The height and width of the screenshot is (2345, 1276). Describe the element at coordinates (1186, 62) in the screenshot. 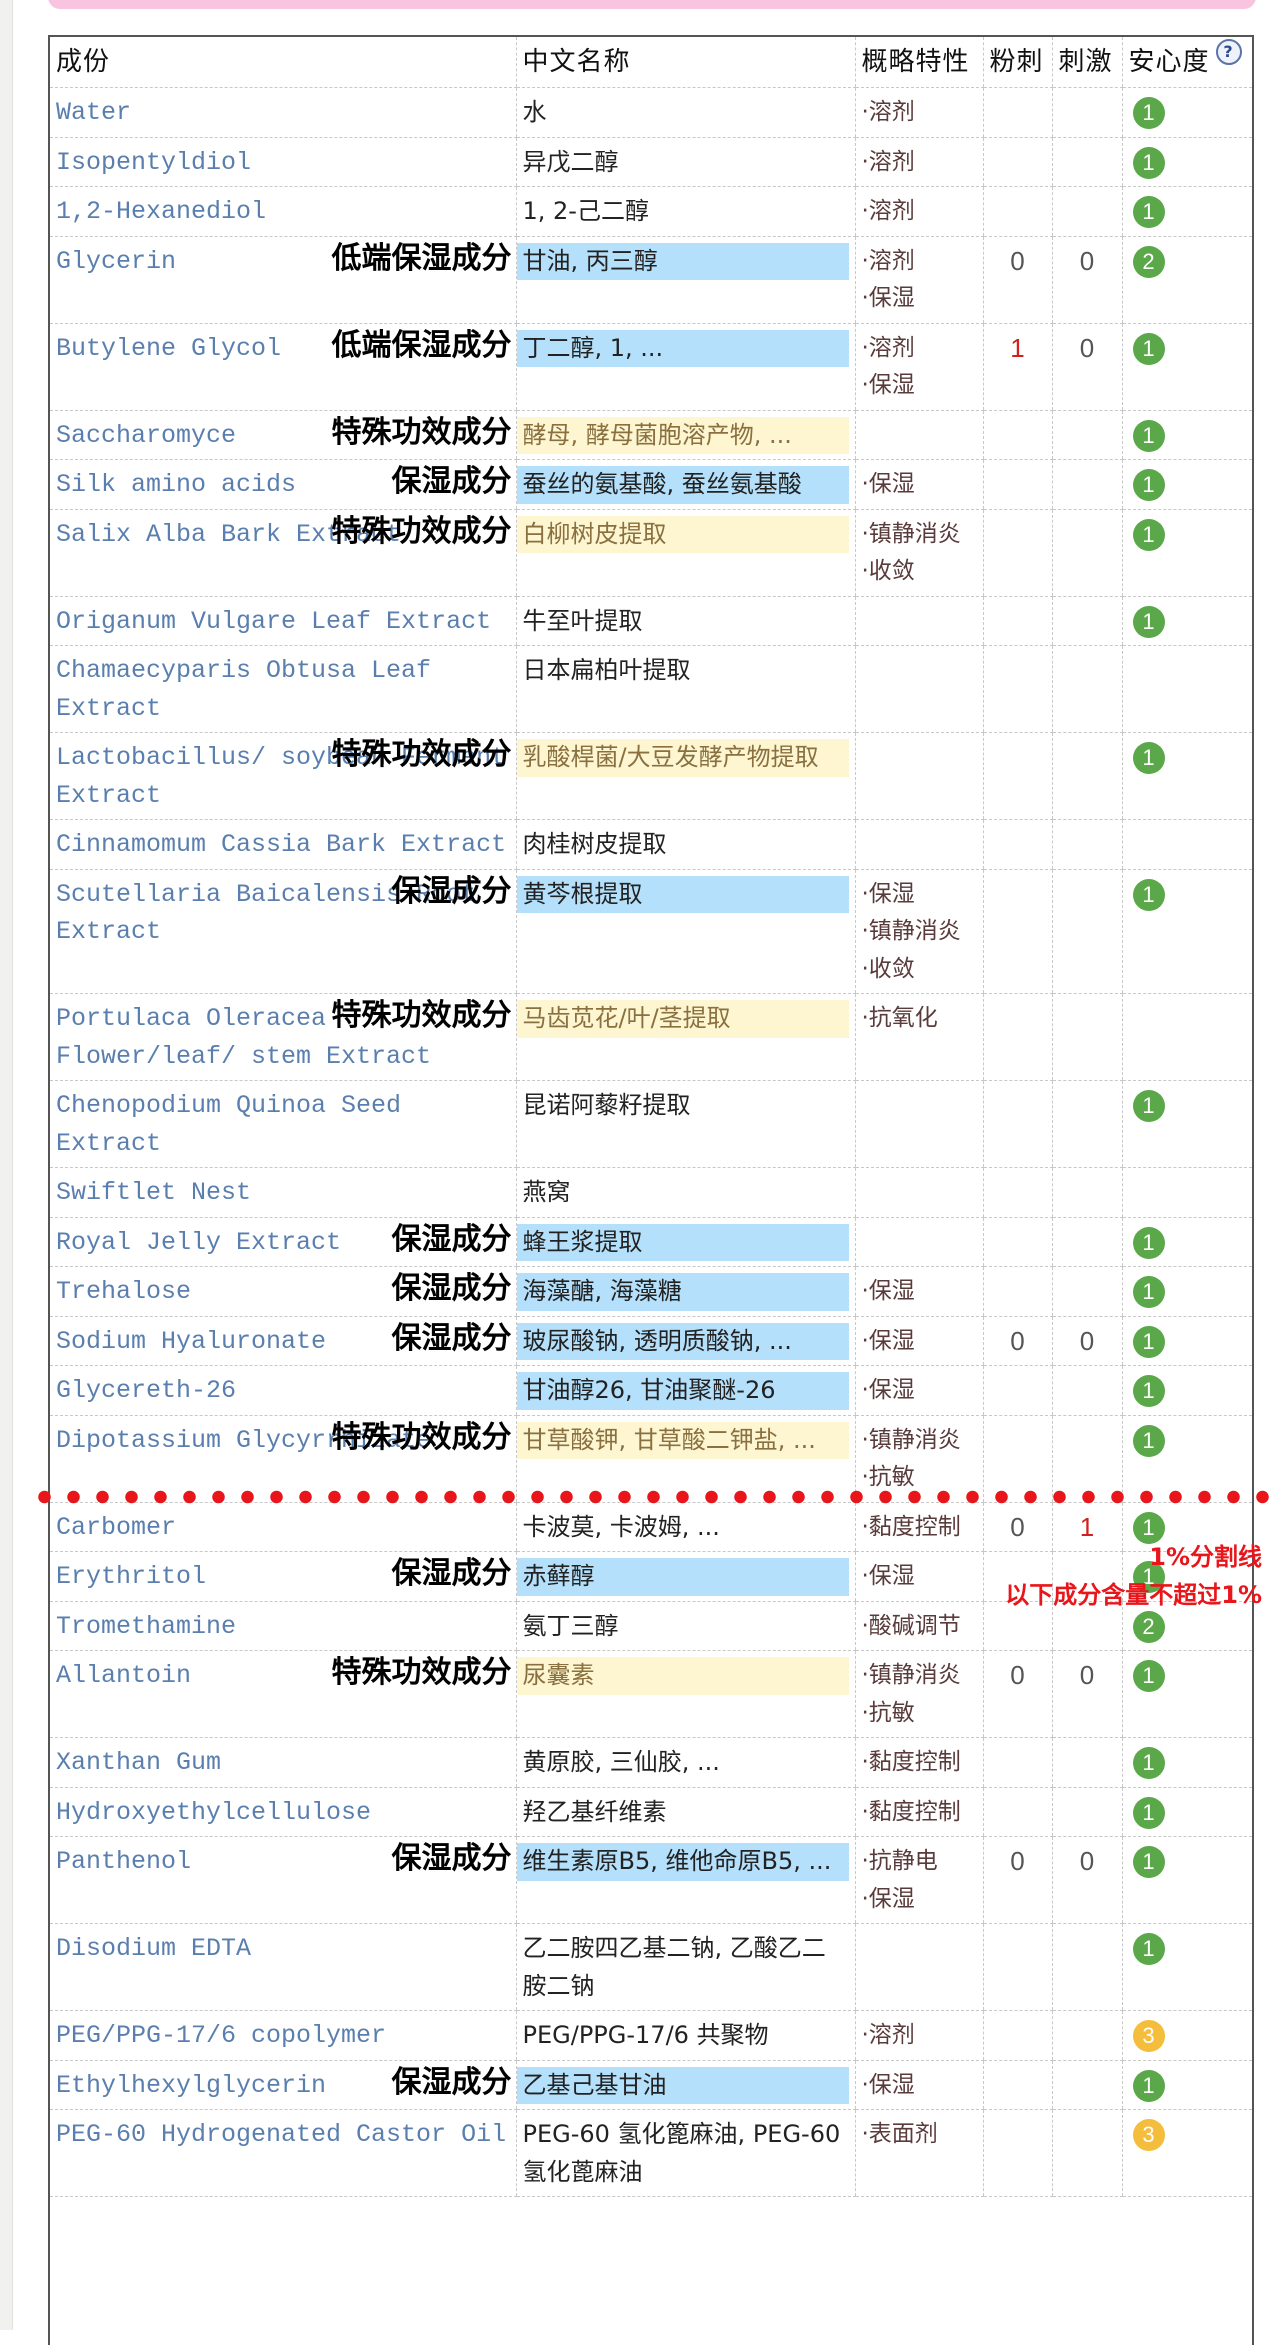

I see `header-safety: 安心度?` at that location.